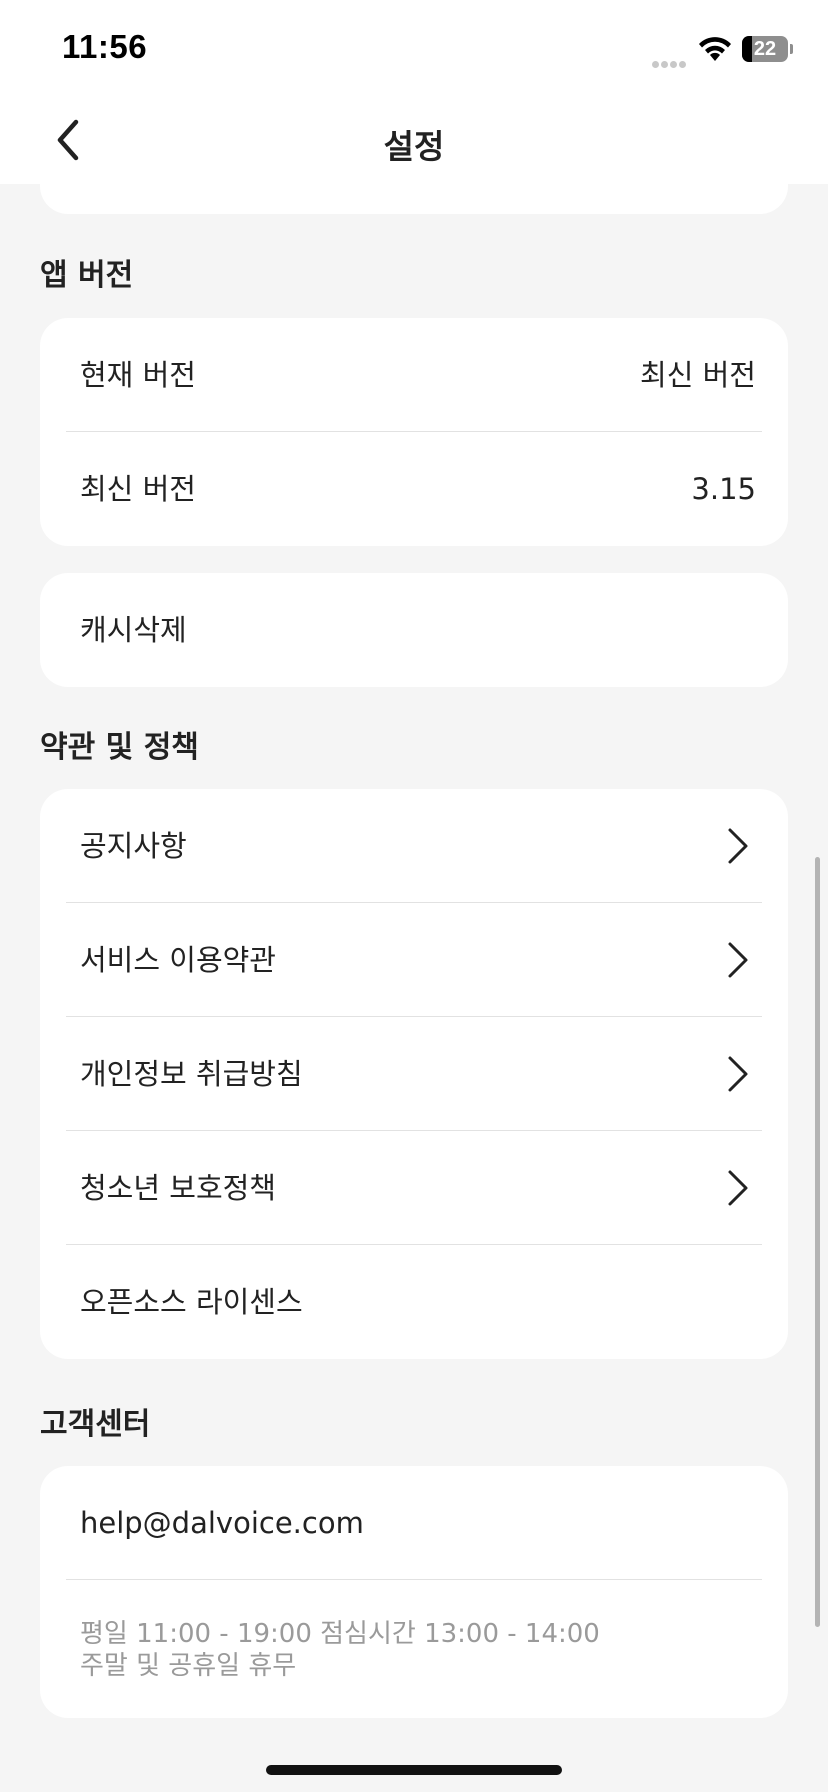 The width and height of the screenshot is (828, 1792). What do you see at coordinates (414, 1523) in the screenshot?
I see `support-email-row: help@dalvoice.com` at bounding box center [414, 1523].